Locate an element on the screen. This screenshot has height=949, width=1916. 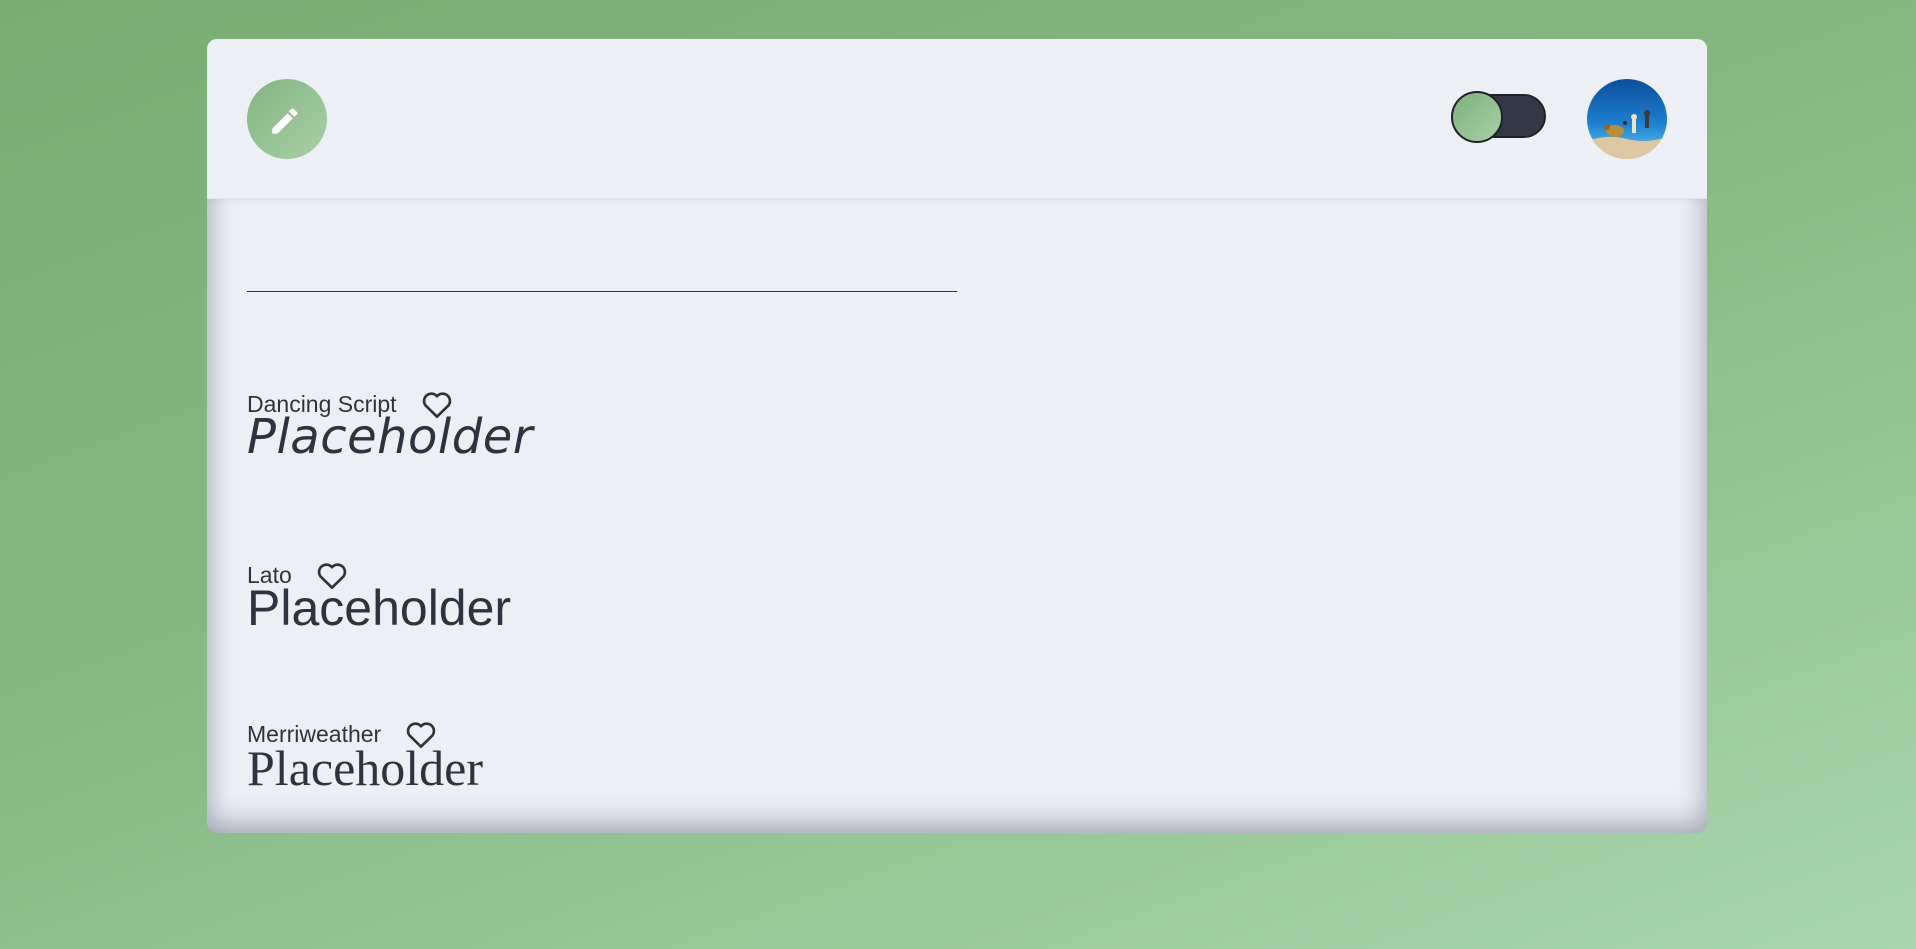
avatar is located at coordinates (1627, 119).